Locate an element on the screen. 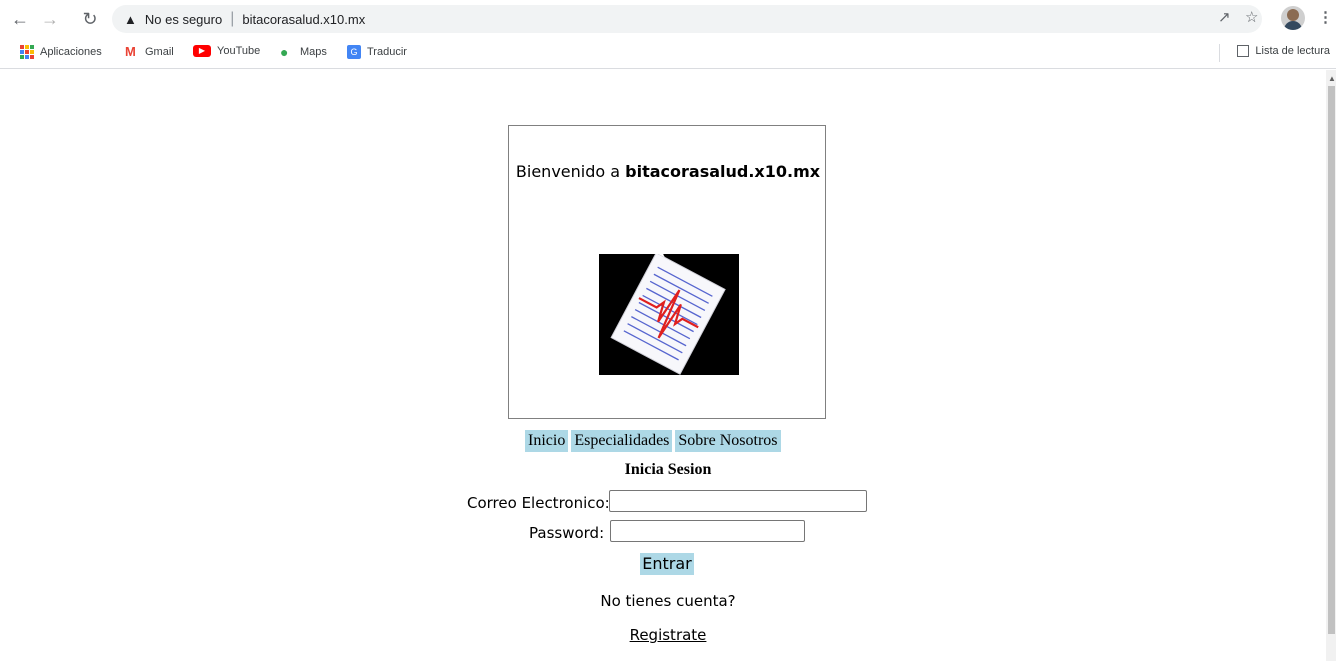  bookmark-aplicaciones: Aplicaciones is located at coordinates (61, 52).